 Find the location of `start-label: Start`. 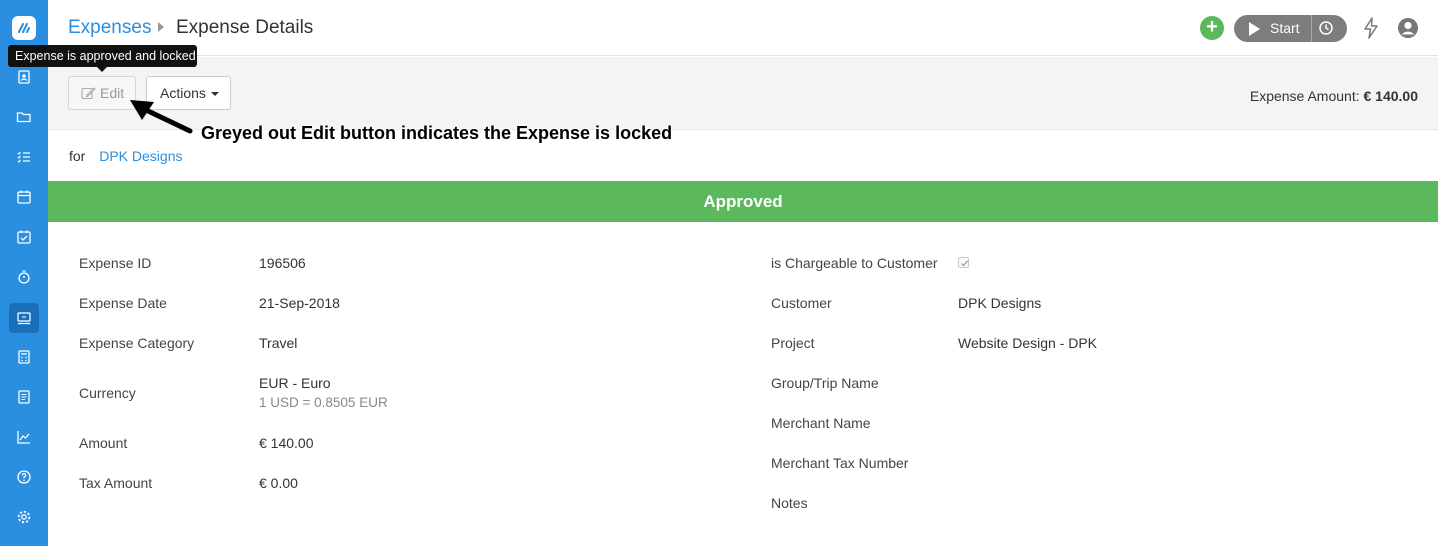

start-label: Start is located at coordinates (1285, 28).